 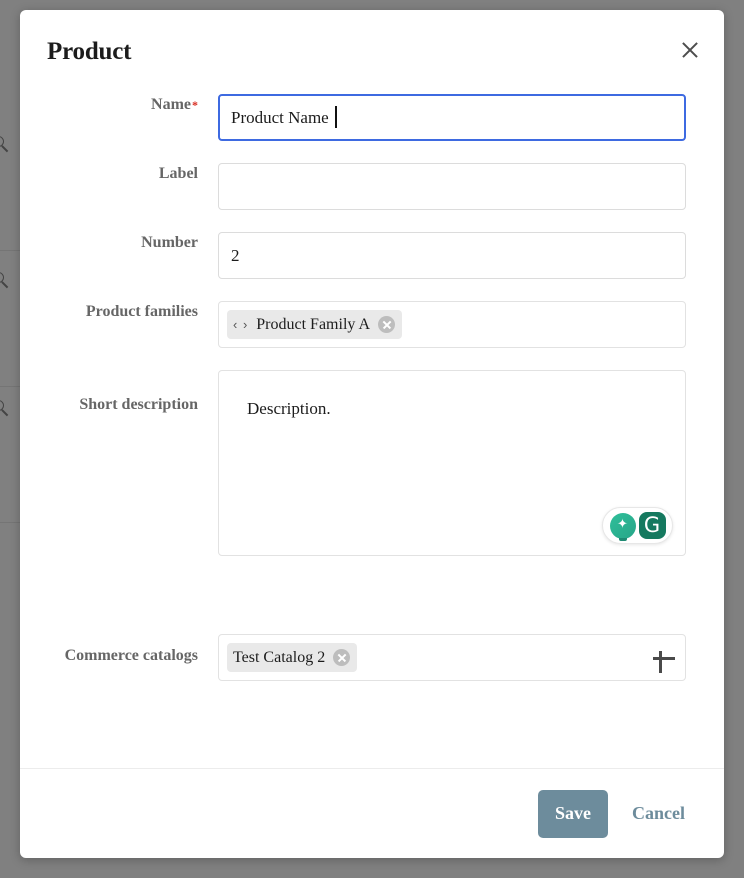 What do you see at coordinates (658, 813) in the screenshot?
I see `cancel-button: Cancel` at bounding box center [658, 813].